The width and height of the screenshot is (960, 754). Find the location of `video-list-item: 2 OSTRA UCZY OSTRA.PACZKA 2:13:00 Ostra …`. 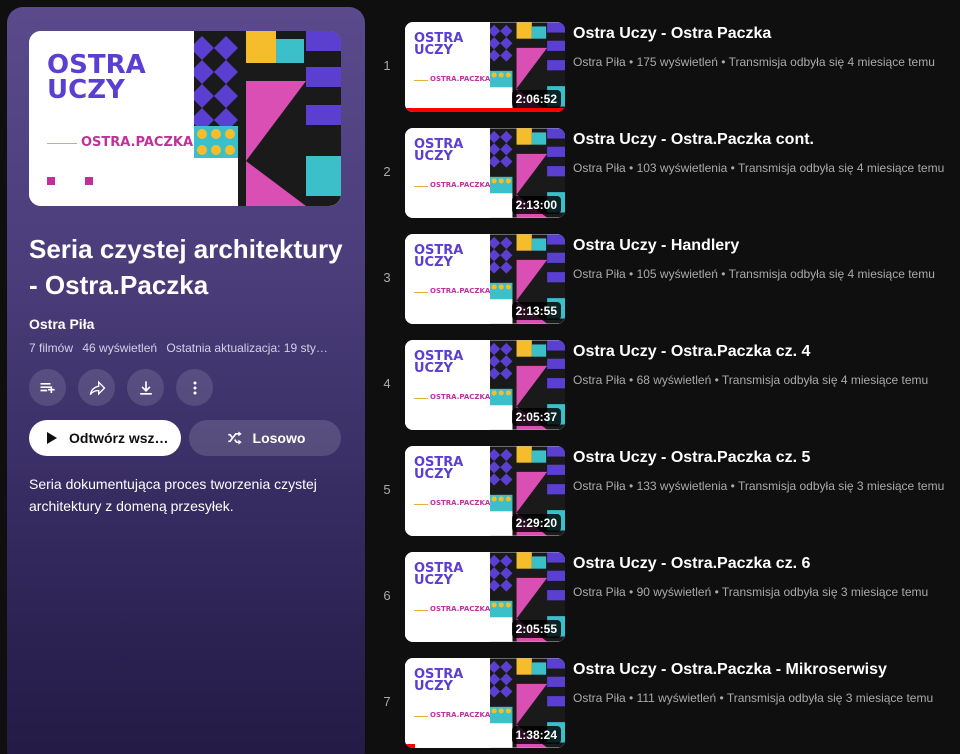

video-list-item: 2 OSTRA UCZY OSTRA.PACZKA 2:13:00 Ostra … is located at coordinates (667, 171).